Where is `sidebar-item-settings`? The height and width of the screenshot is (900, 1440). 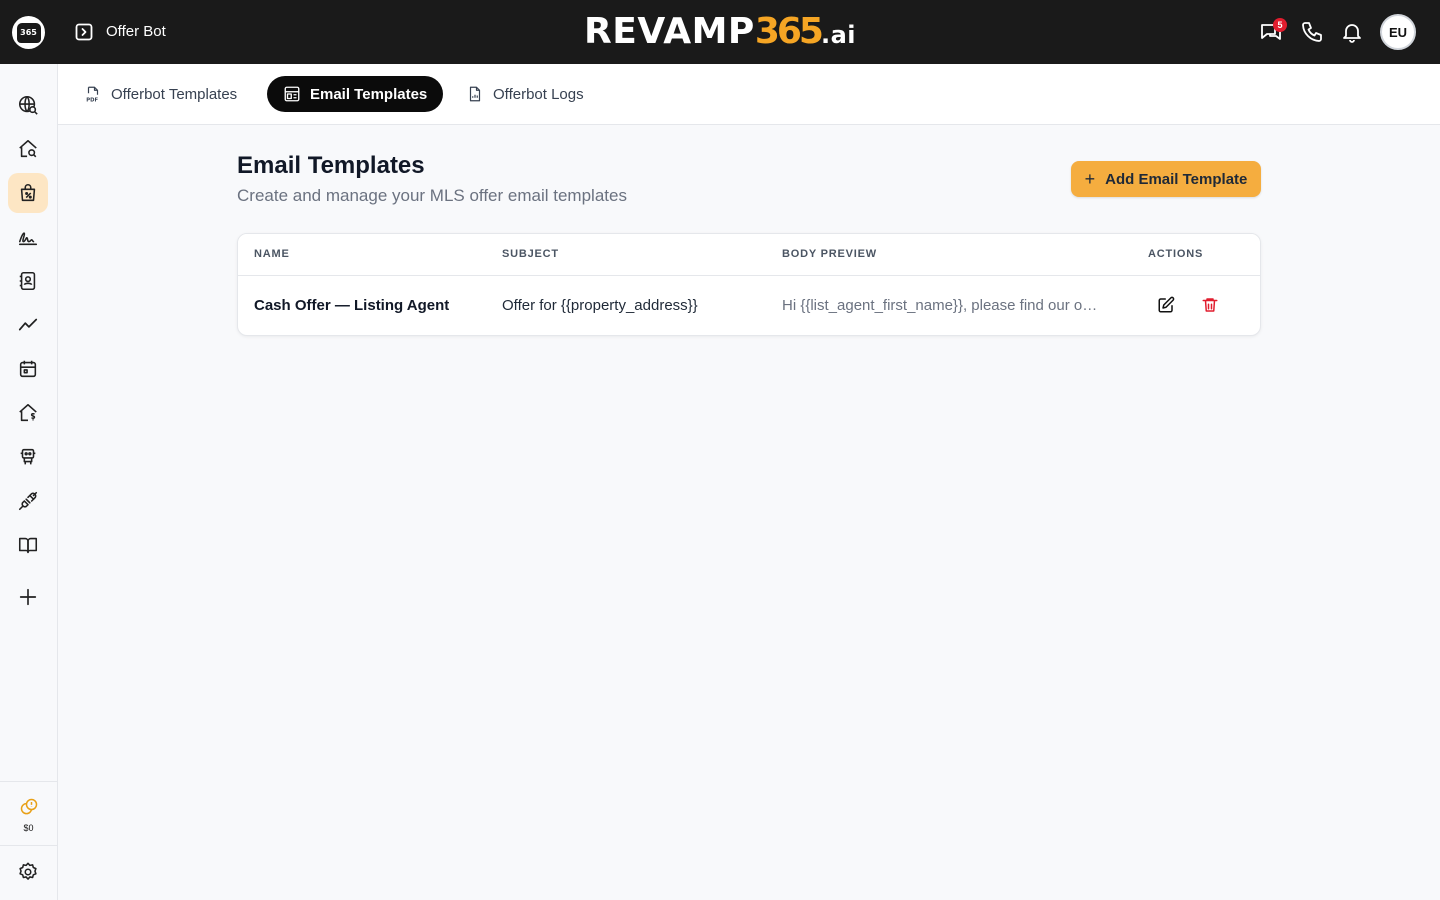 sidebar-item-settings is located at coordinates (28, 872).